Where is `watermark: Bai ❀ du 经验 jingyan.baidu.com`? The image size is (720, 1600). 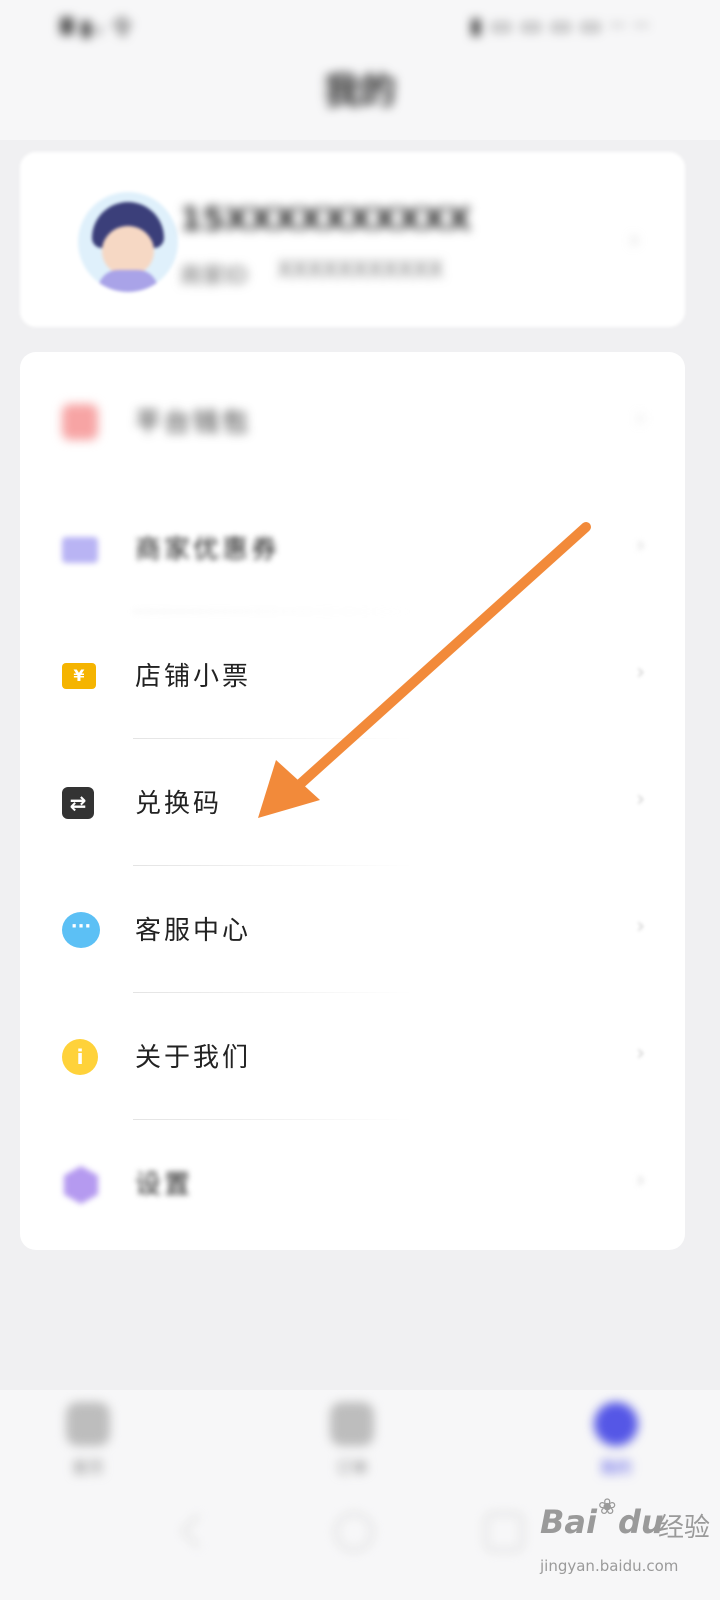
watermark: Bai ❀ du 经验 jingyan.baidu.com is located at coordinates (630, 1545).